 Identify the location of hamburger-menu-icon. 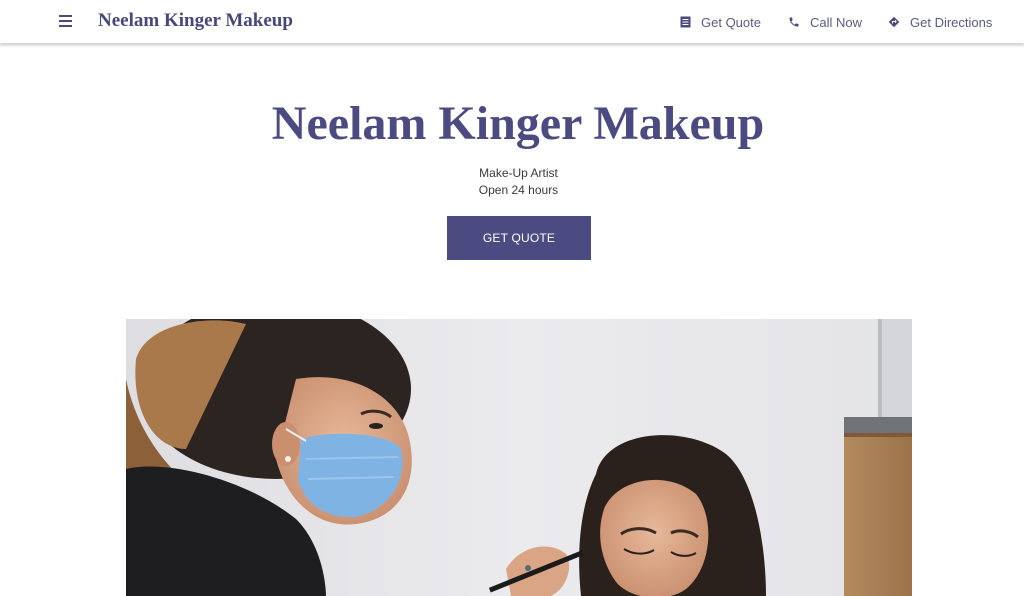
(66, 22).